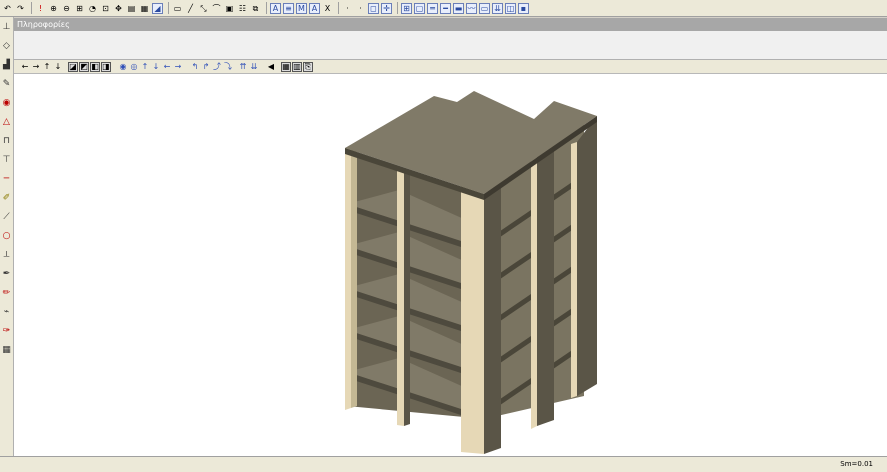 Image resolution: width=887 pixels, height=472 pixels. Describe the element at coordinates (7, 65) in the screenshot. I see `chart-tool-icon: ▟` at that location.